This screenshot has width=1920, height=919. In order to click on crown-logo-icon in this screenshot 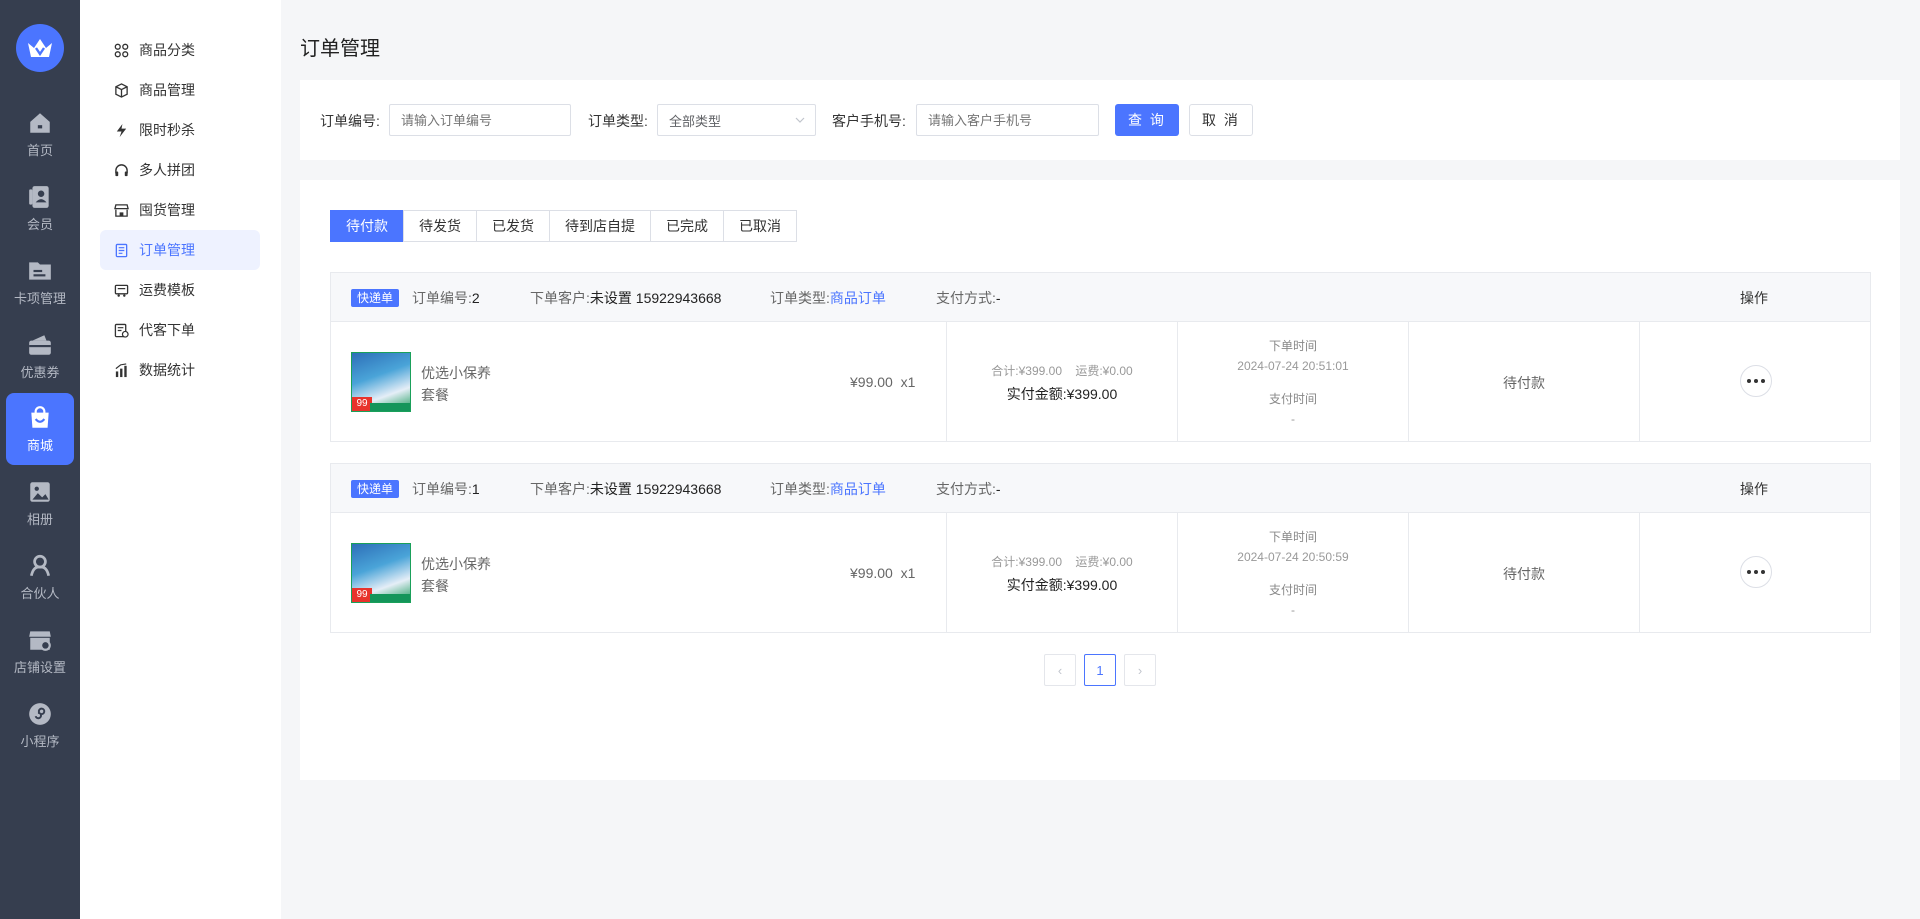, I will do `click(40, 48)`.